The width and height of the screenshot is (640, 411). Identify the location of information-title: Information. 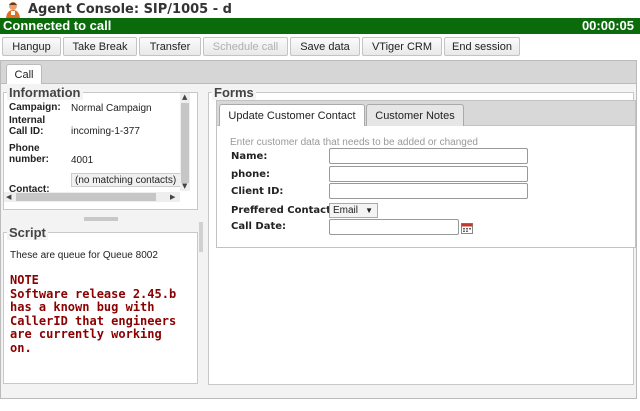
(45, 92).